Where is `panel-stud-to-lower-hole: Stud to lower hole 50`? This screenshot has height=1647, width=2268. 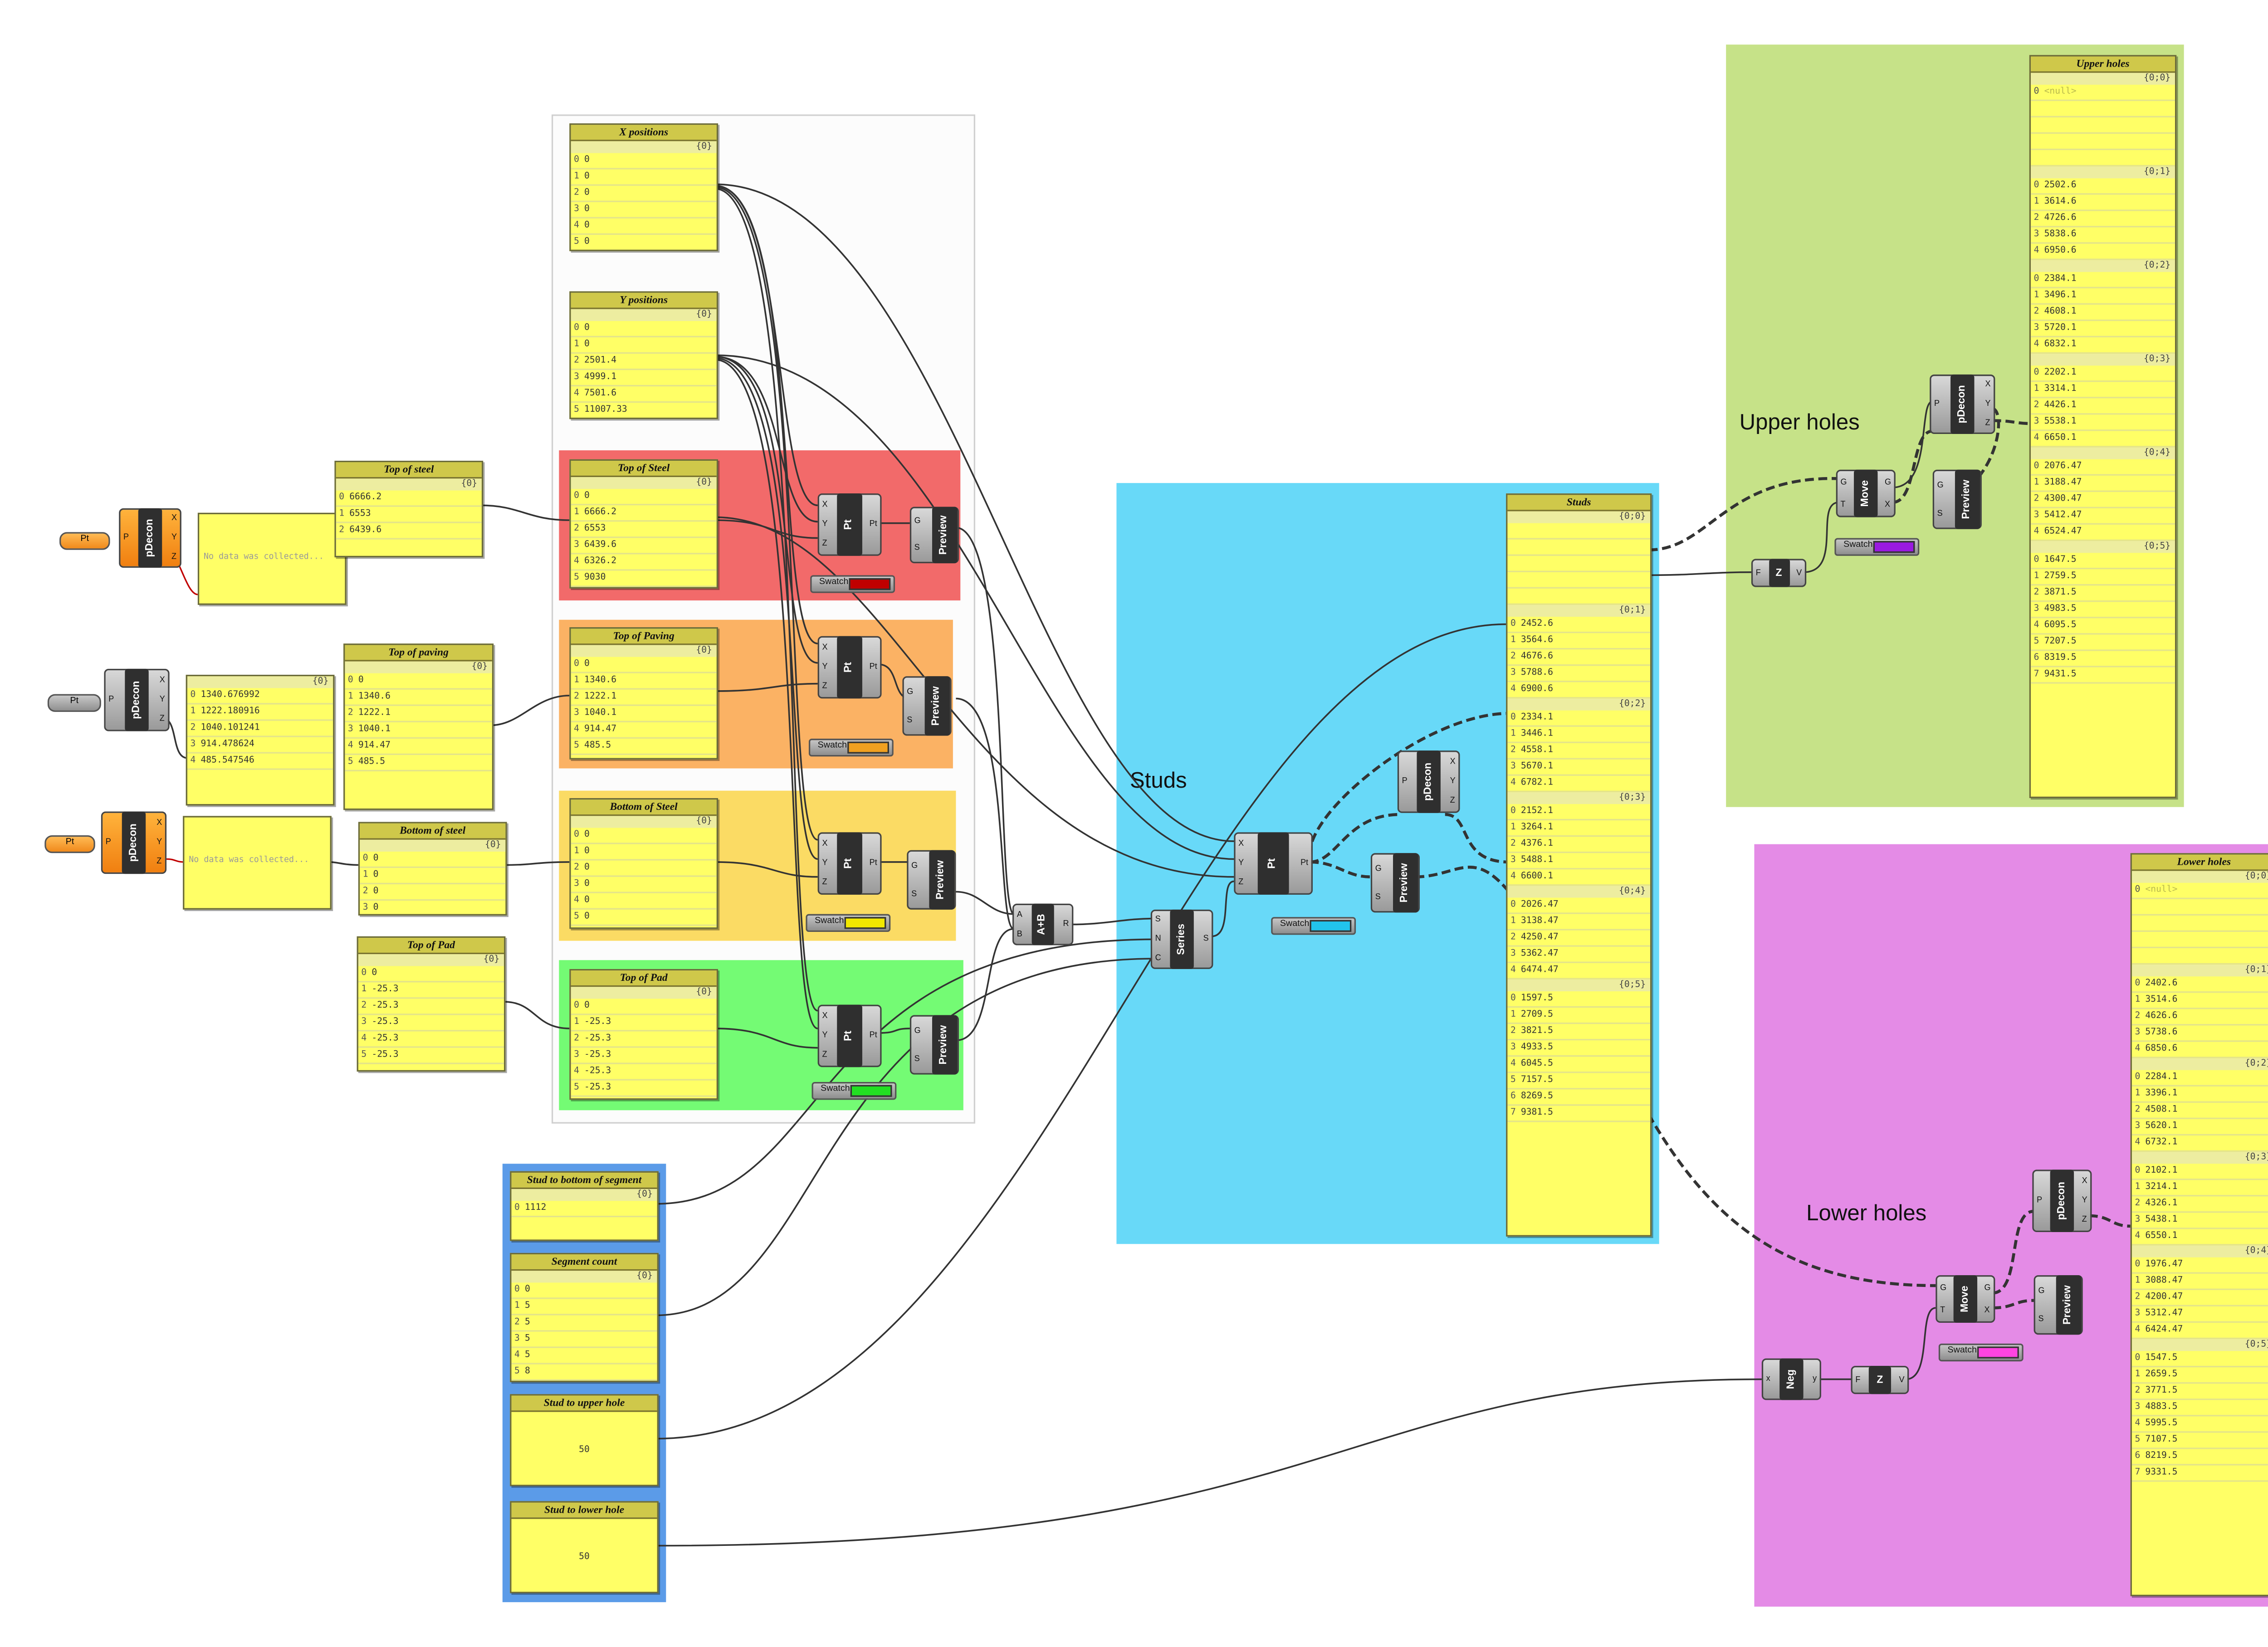
panel-stud-to-lower-hole: Stud to lower hole 50 is located at coordinates (585, 1547).